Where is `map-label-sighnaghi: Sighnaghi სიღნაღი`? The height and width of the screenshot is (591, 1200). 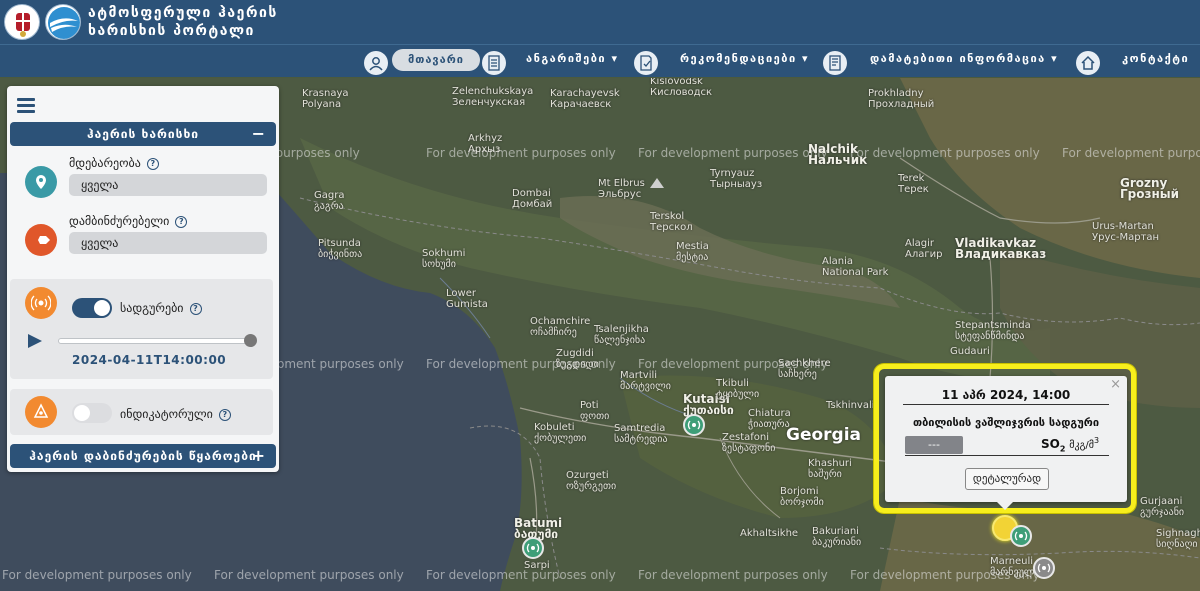
map-label-sighnaghi: Sighnaghi სიღნაღი is located at coordinates (1178, 539).